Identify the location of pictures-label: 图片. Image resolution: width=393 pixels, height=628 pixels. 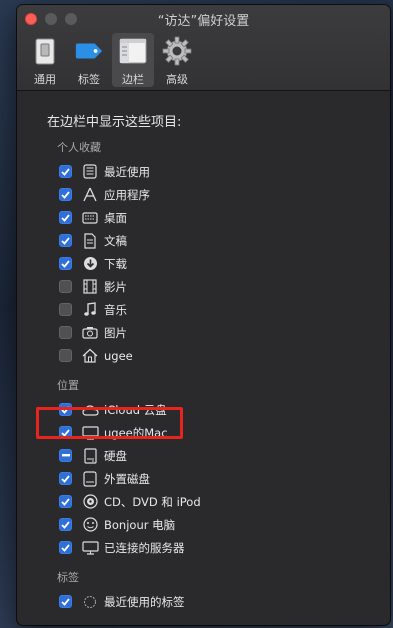
(115, 332).